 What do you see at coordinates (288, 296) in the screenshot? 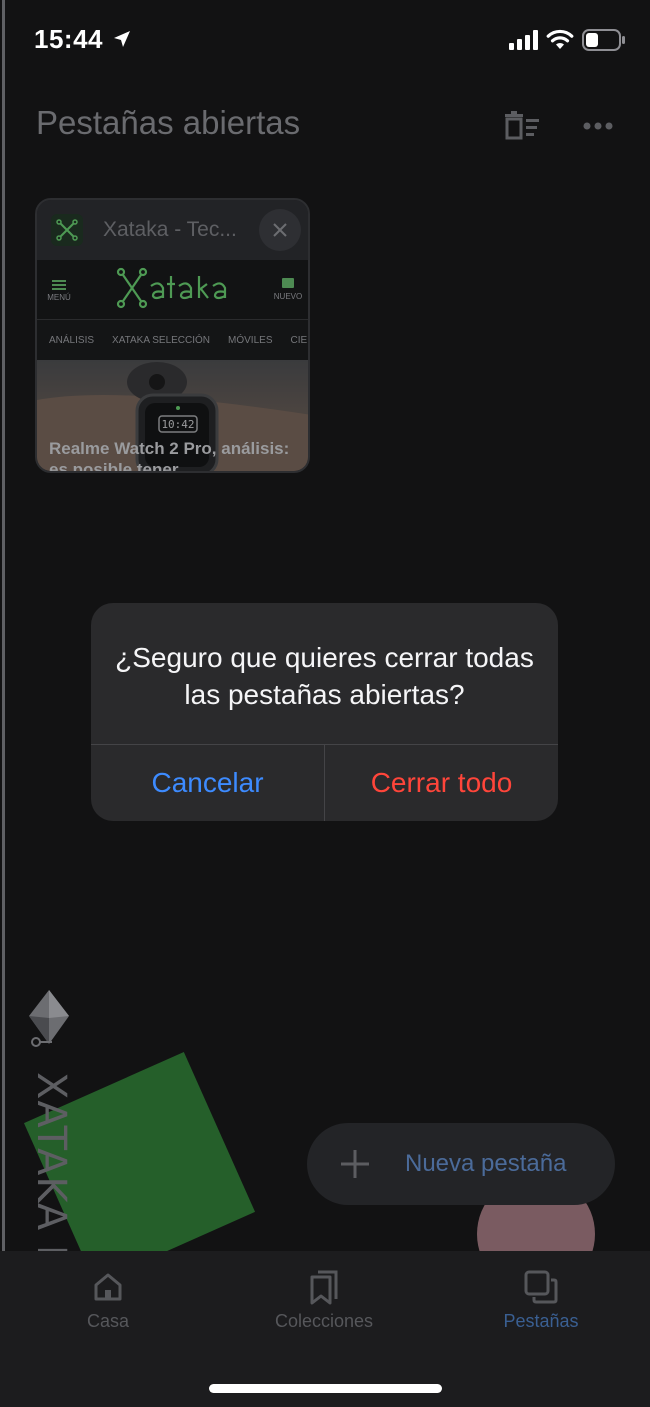
I see `site-nuevo-label: NUEVO` at bounding box center [288, 296].